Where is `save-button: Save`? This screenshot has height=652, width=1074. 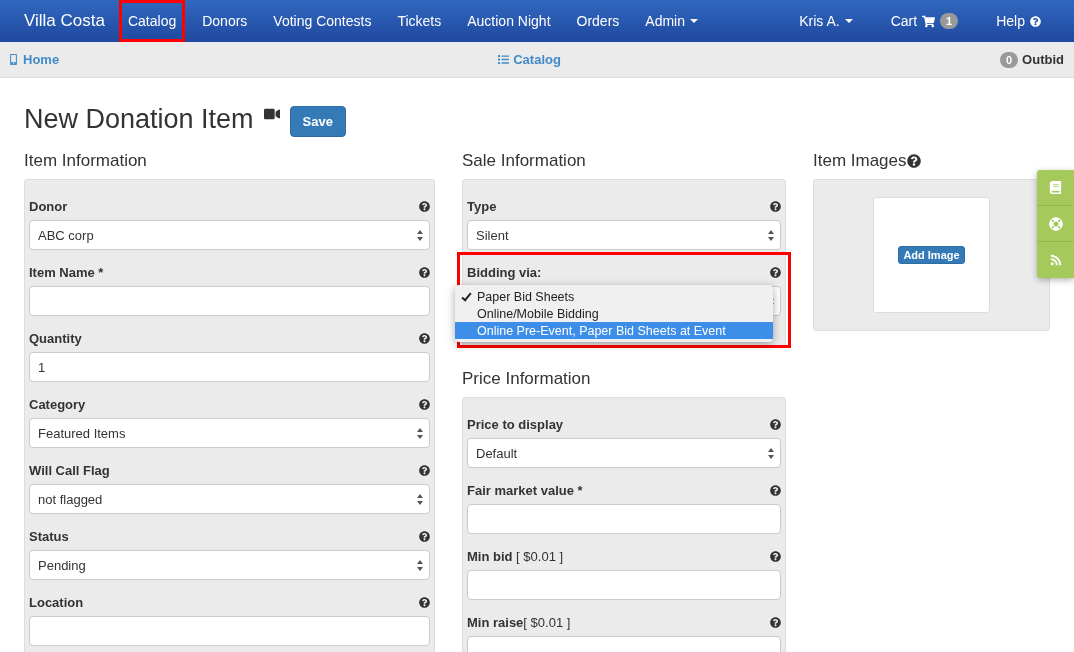 save-button: Save is located at coordinates (317, 121).